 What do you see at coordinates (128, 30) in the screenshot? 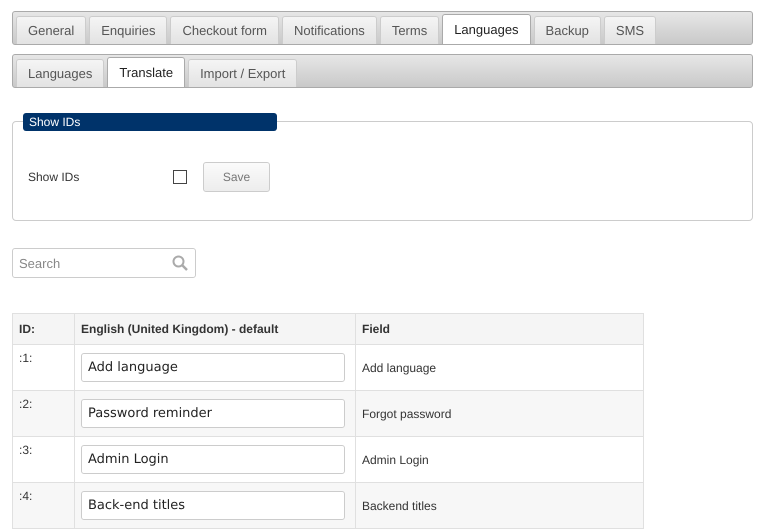
I see `tab: Enquiries` at bounding box center [128, 30].